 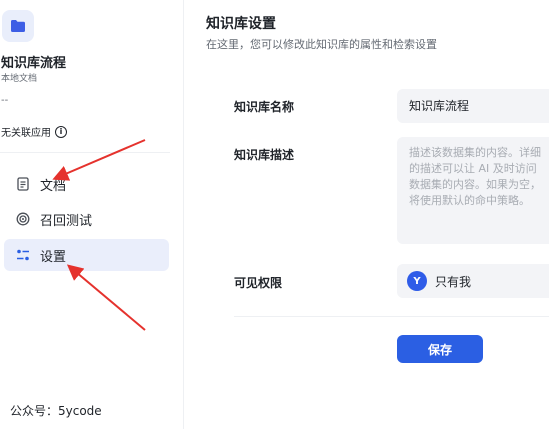 I want to click on permission-label: 可见权限, so click(x=258, y=283).